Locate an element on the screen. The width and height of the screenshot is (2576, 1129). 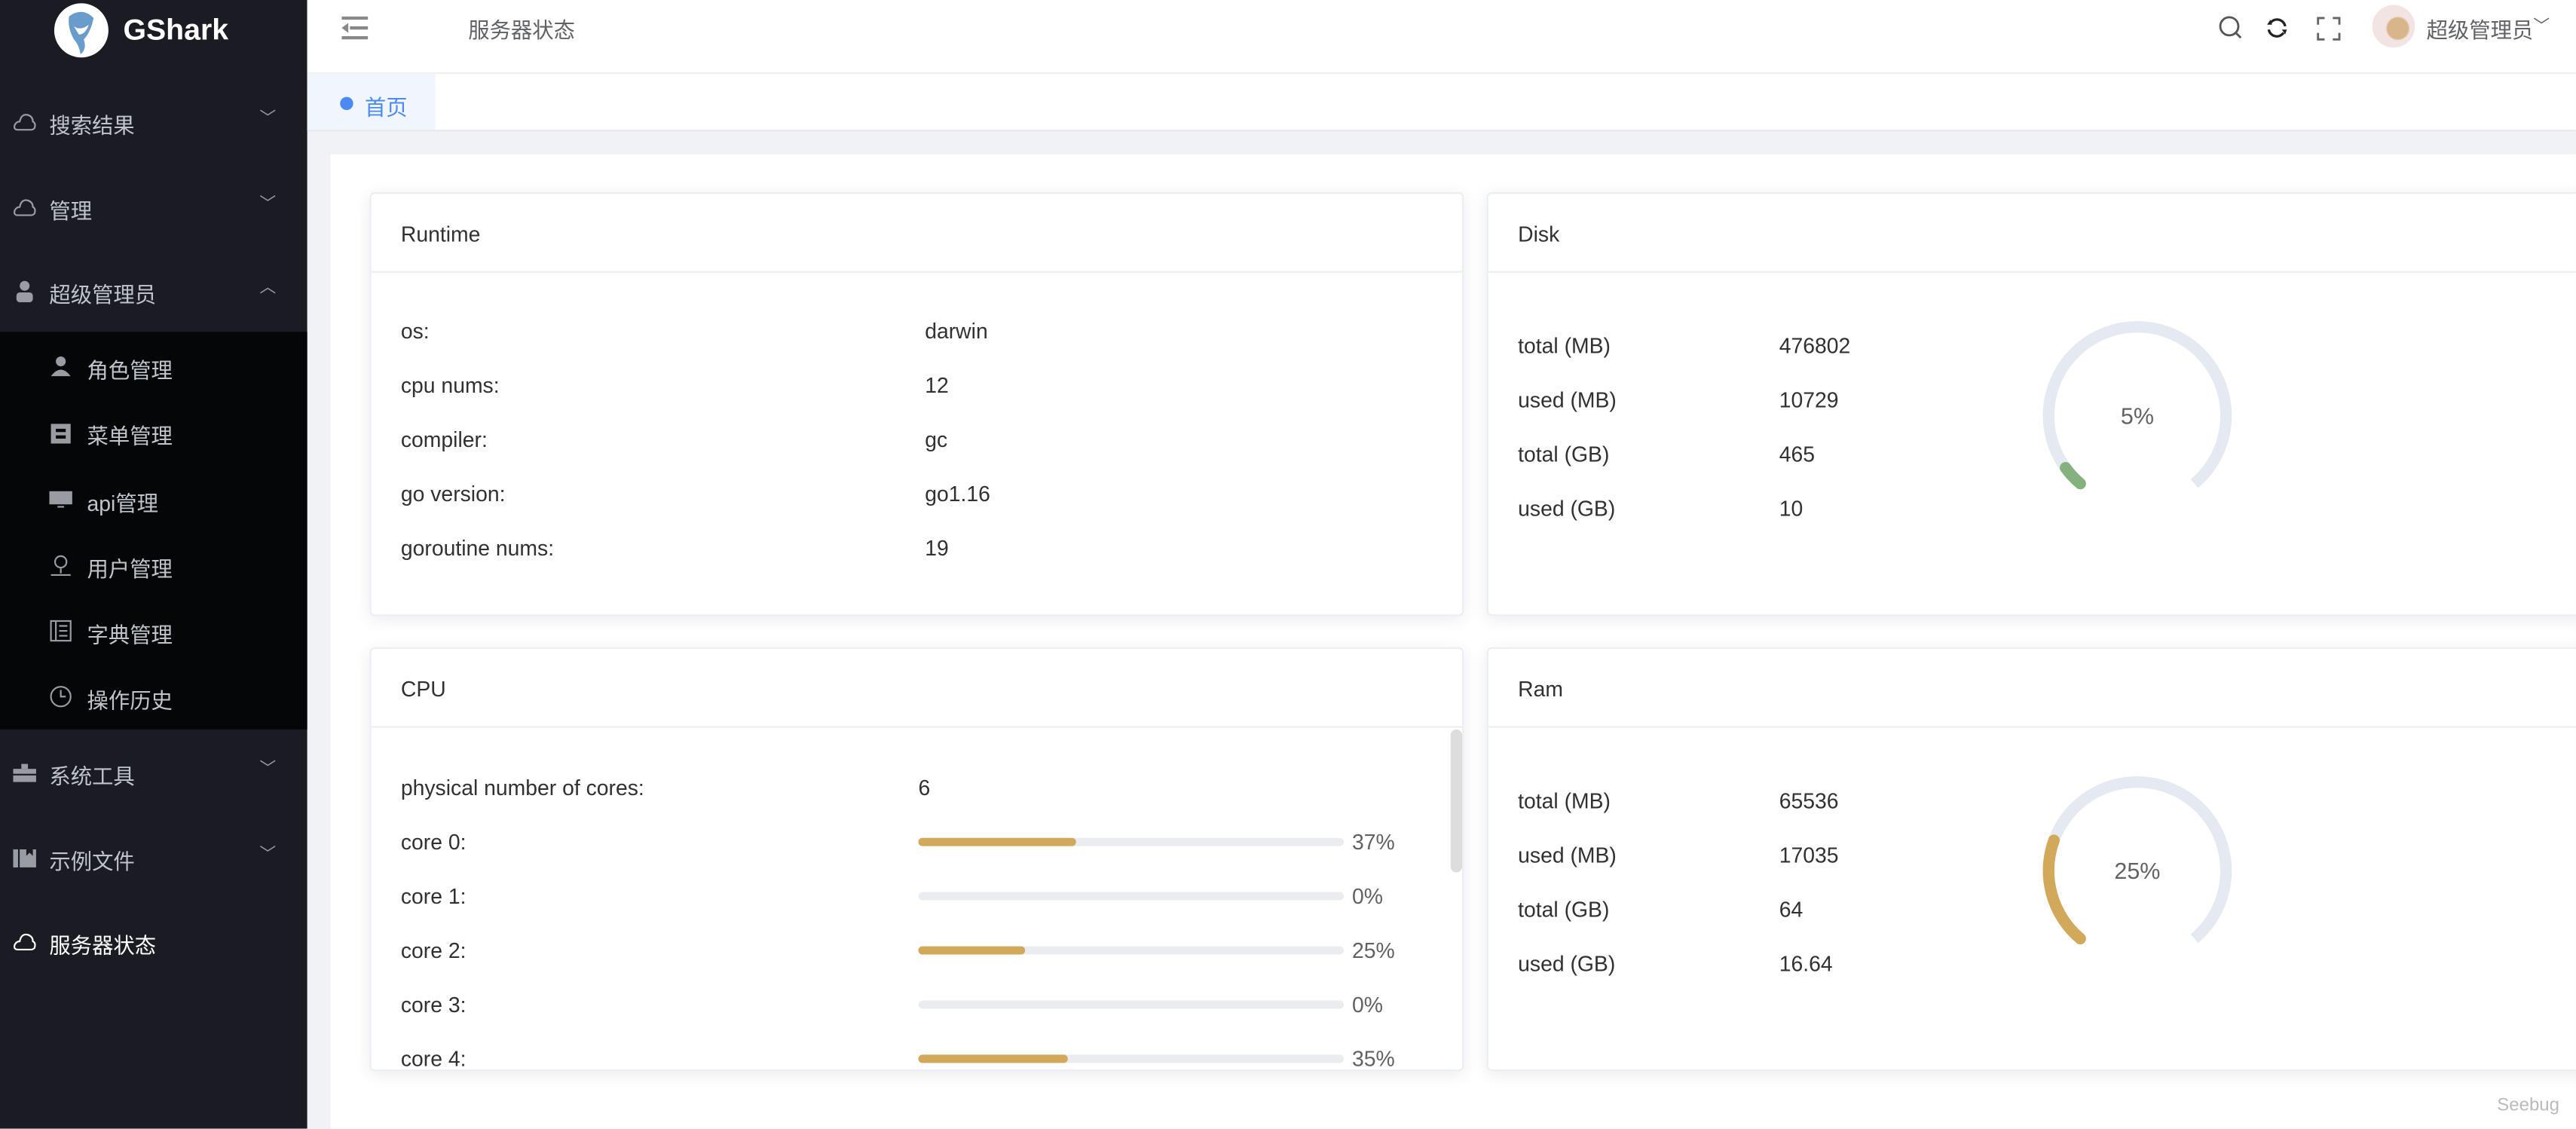
disk-value: 10 is located at coordinates (1792, 509).